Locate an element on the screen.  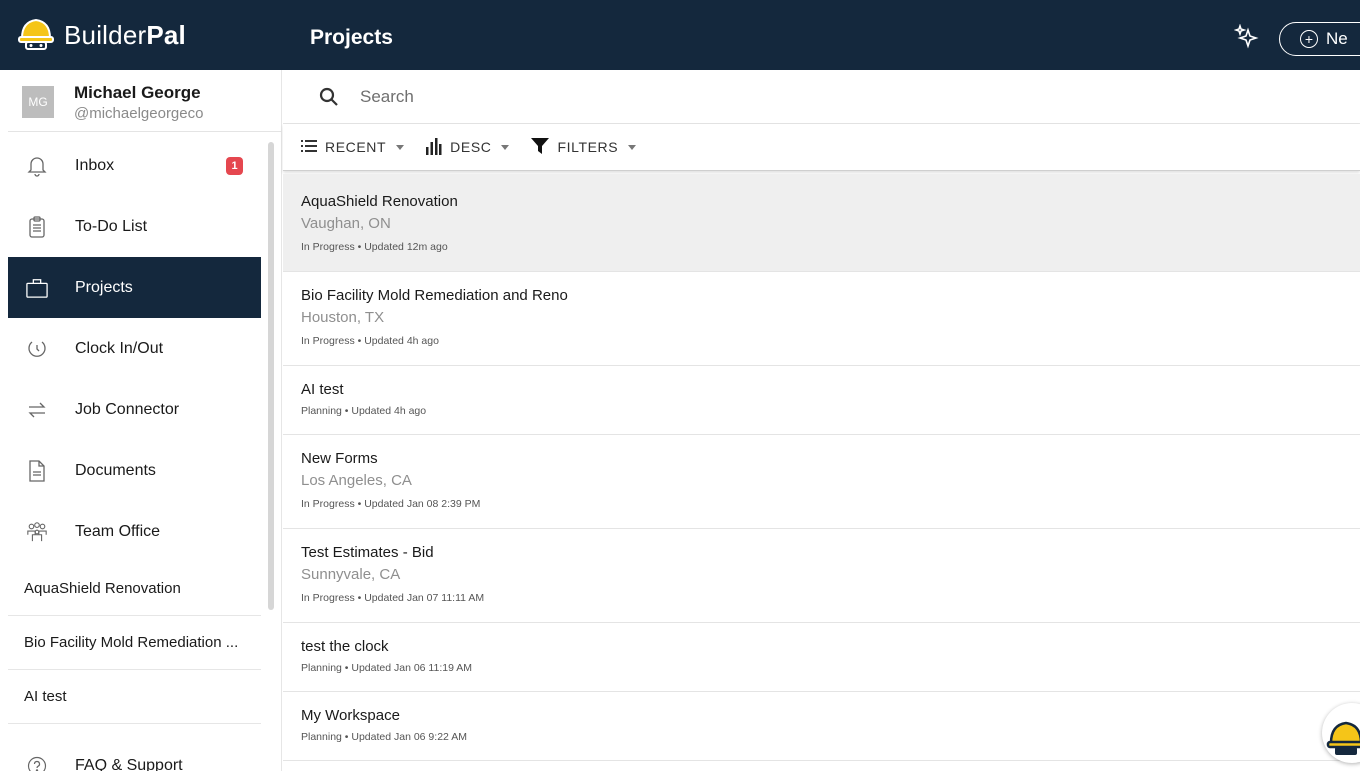
inbox-count-badge: 1 is located at coordinates (234, 166).